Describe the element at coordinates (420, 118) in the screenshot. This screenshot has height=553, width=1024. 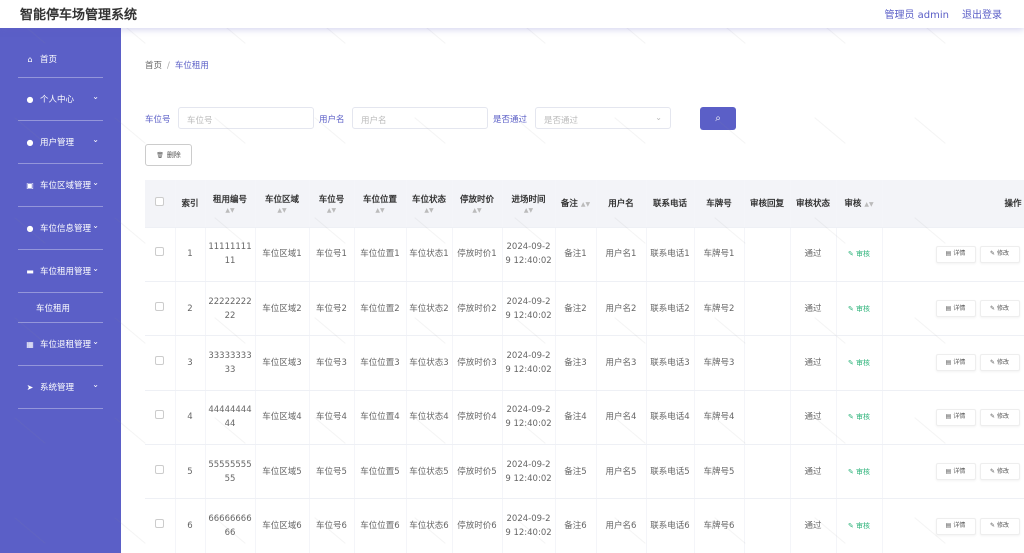
I see `username-input: 用户名` at that location.